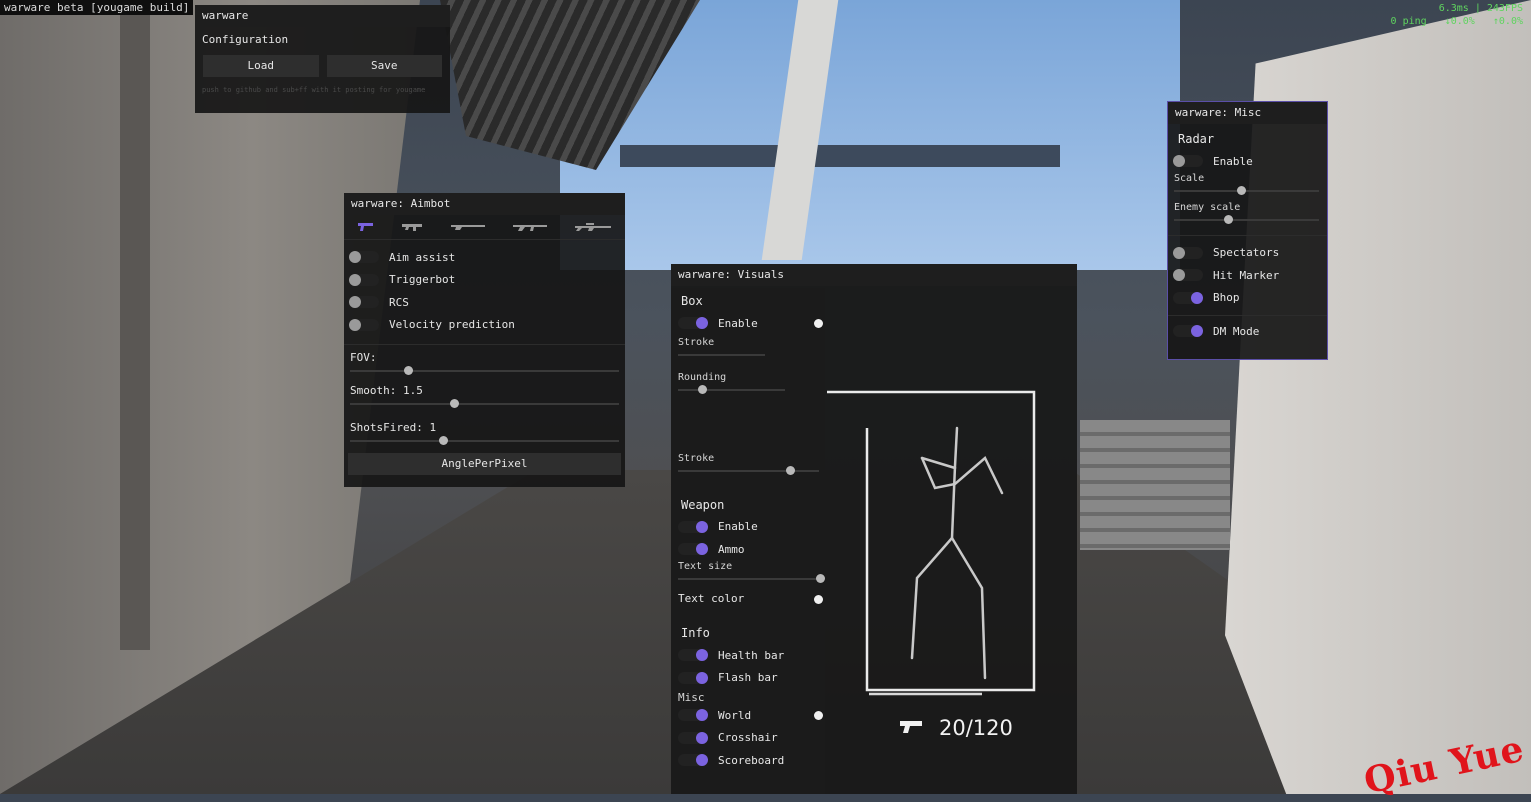 The height and width of the screenshot is (802, 1531). Describe the element at coordinates (593, 227) in the screenshot. I see `sniper-icon` at that location.